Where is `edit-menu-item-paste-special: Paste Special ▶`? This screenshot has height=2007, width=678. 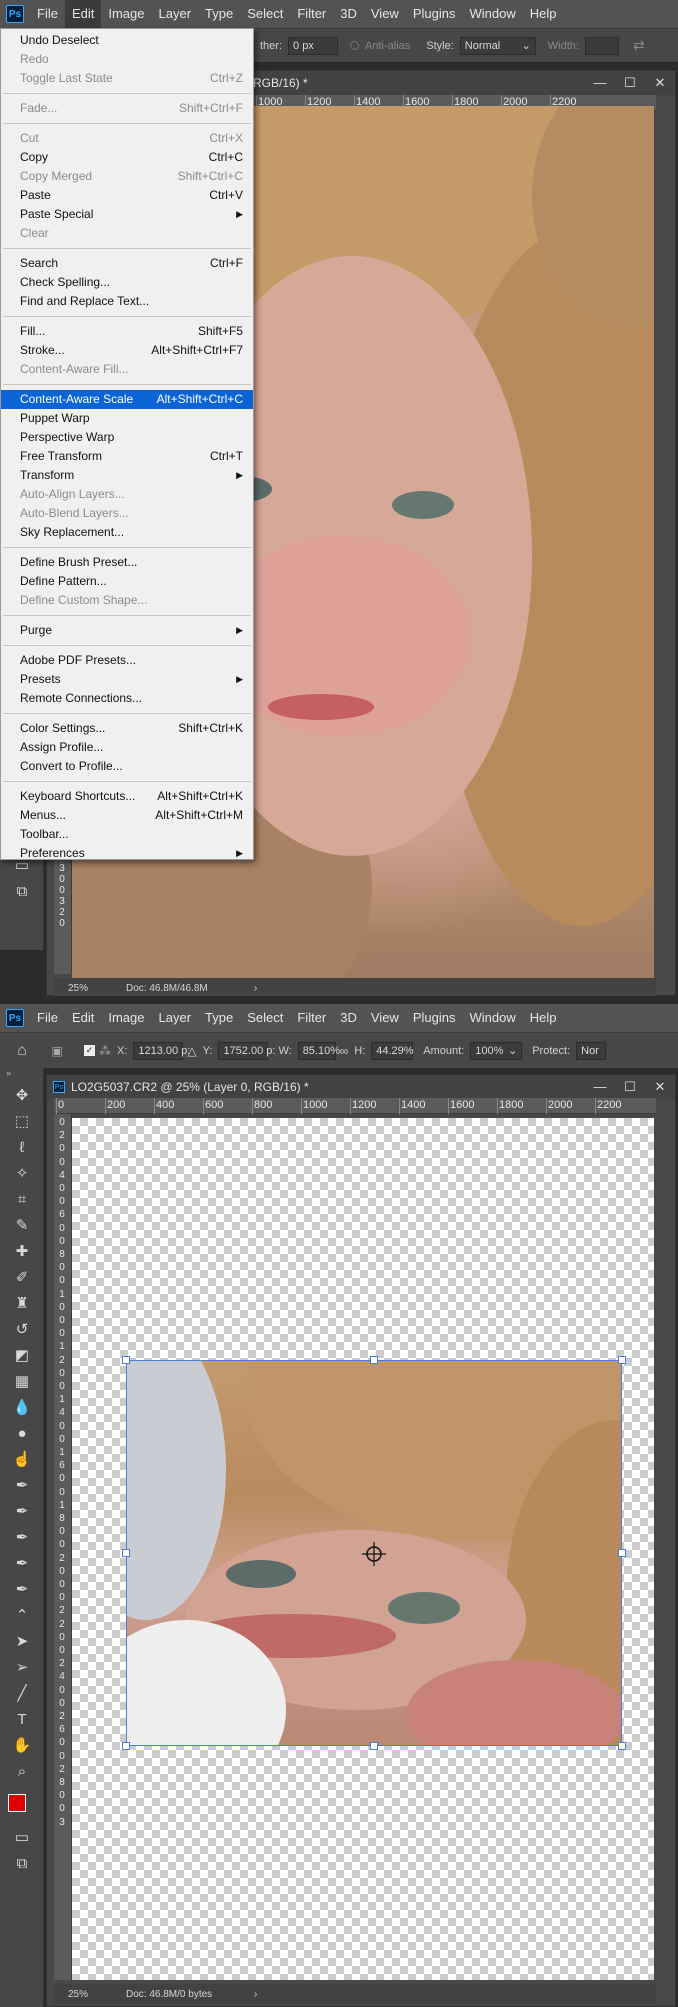 edit-menu-item-paste-special: Paste Special ▶ is located at coordinates (127, 214).